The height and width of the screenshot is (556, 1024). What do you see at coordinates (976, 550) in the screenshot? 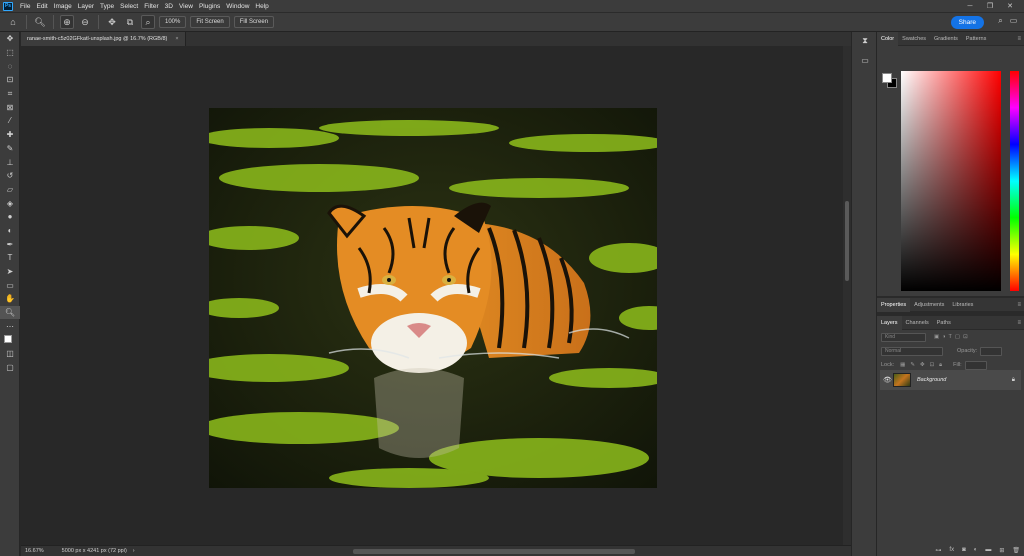
I see `adjustment-layer-icon: ◐` at bounding box center [976, 550].